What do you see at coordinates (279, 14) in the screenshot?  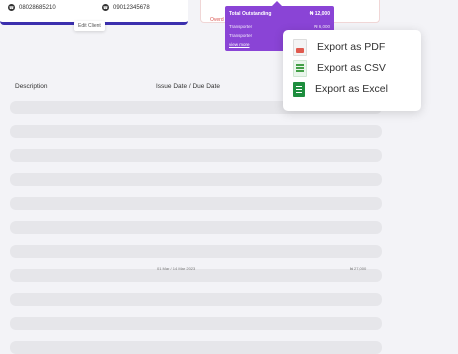 I see `tooltip-header: Total Outstanding ₦ 12,000` at bounding box center [279, 14].